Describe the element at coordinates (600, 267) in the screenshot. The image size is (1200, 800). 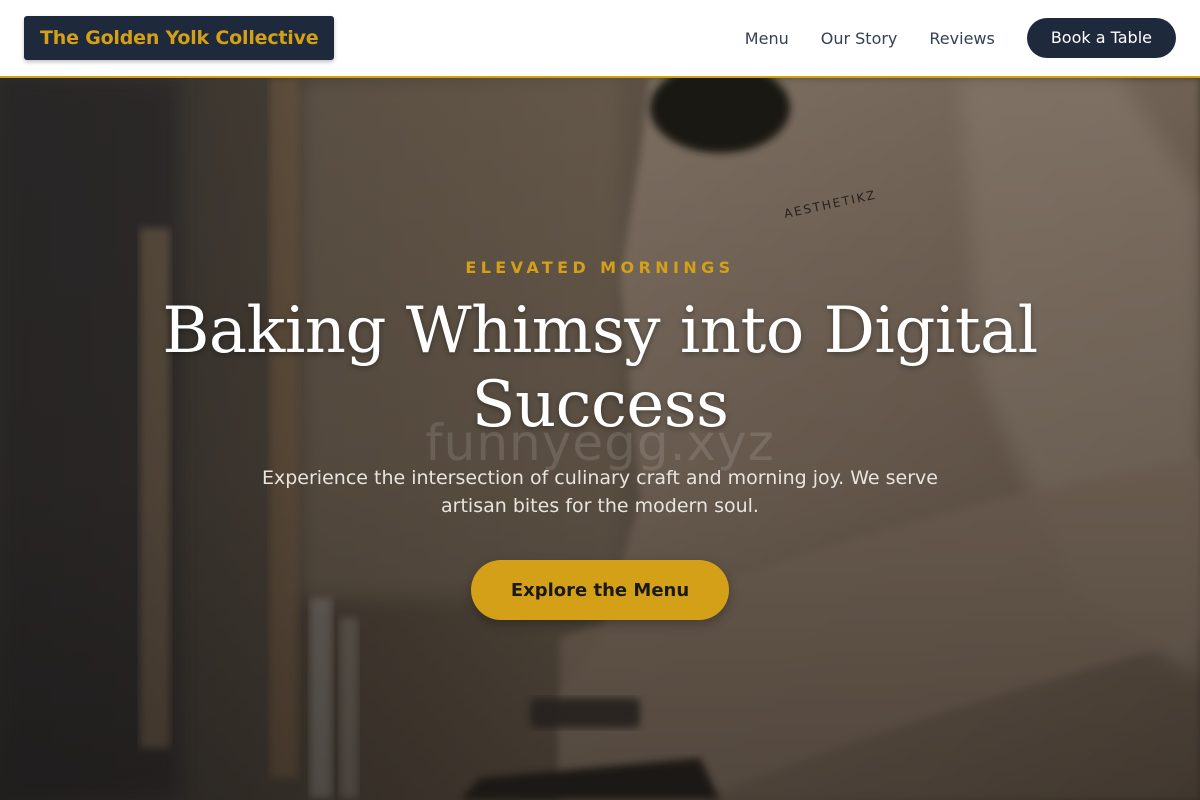
I see `hero-eyebrow: ELEVATED MORNINGS` at that location.